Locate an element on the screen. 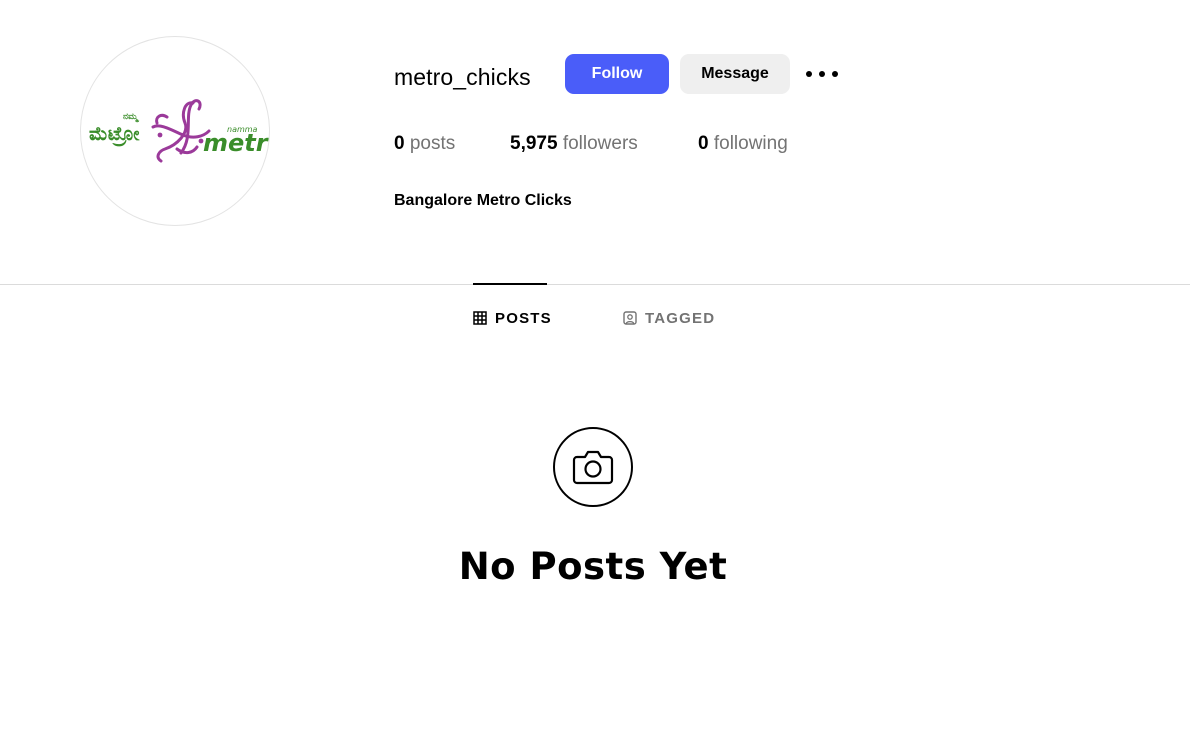 This screenshot has width=1200, height=738. tab-tagged: TAGGED is located at coordinates (669, 318).